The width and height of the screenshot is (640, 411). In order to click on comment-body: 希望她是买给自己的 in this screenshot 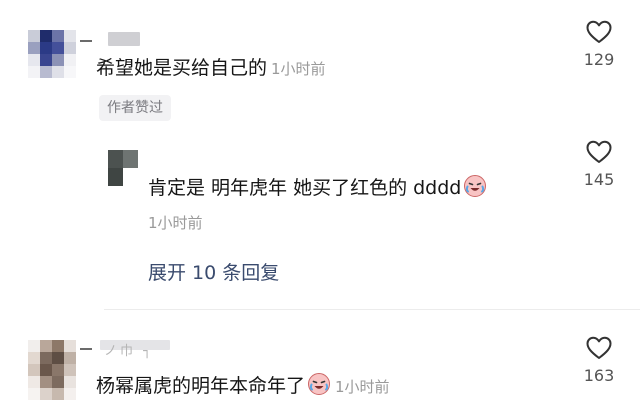, I will do `click(182, 68)`.